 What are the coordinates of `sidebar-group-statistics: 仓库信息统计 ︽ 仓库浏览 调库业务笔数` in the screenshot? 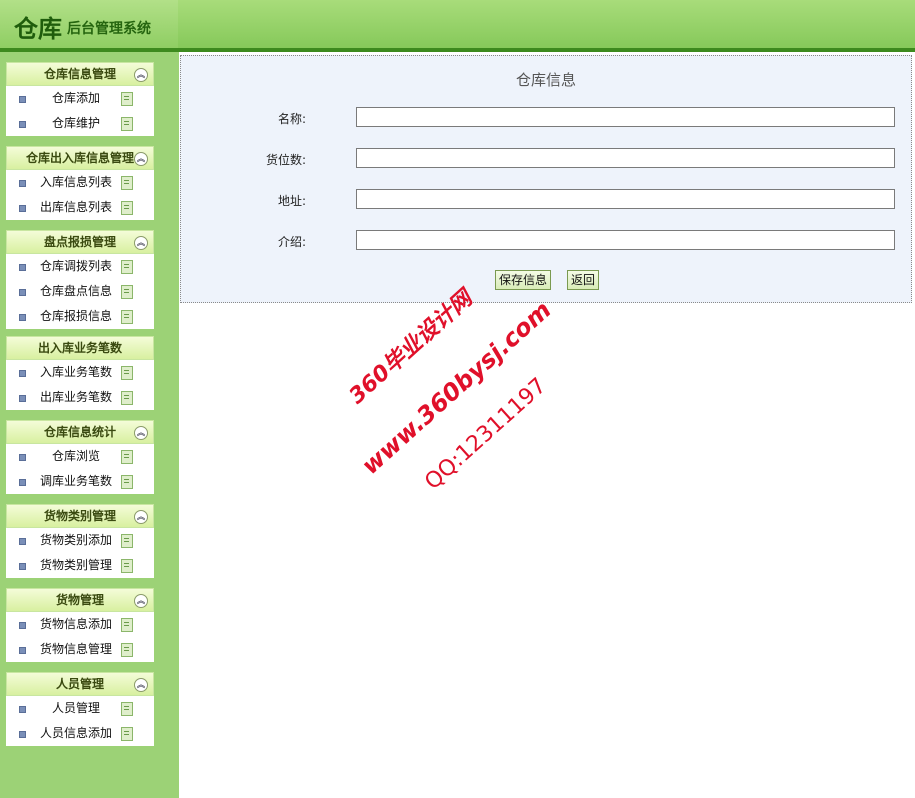 It's located at (80, 457).